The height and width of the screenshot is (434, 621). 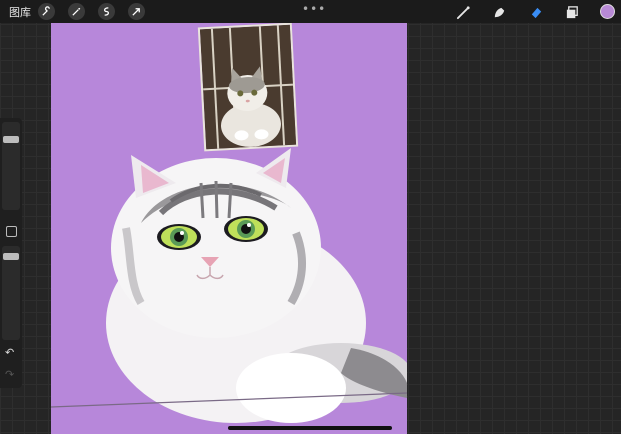 I want to click on wrench-icon, so click(x=46, y=11).